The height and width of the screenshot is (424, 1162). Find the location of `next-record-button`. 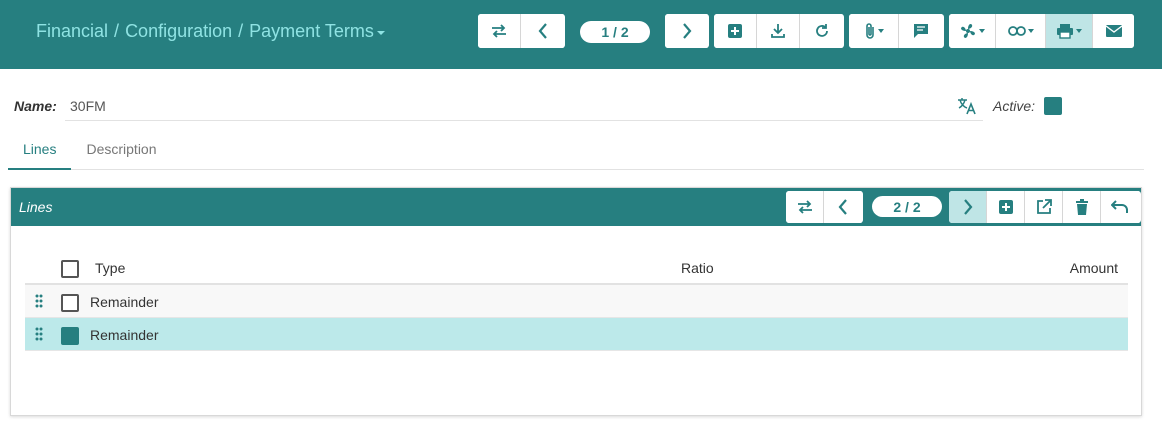

next-record-button is located at coordinates (686, 31).